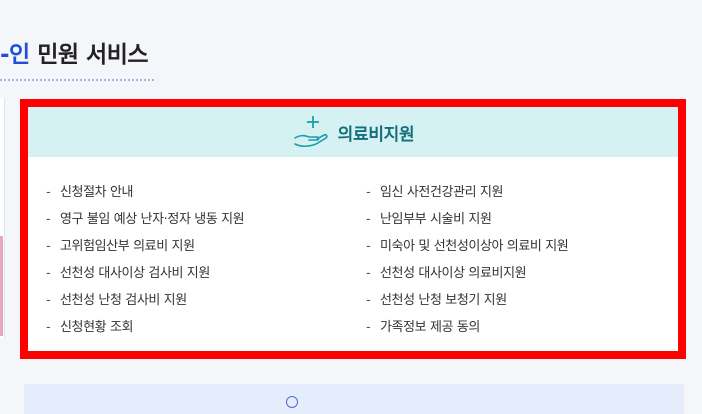 The height and width of the screenshot is (414, 702). I want to click on page-title: -인 민원 서비스, so click(74, 60).